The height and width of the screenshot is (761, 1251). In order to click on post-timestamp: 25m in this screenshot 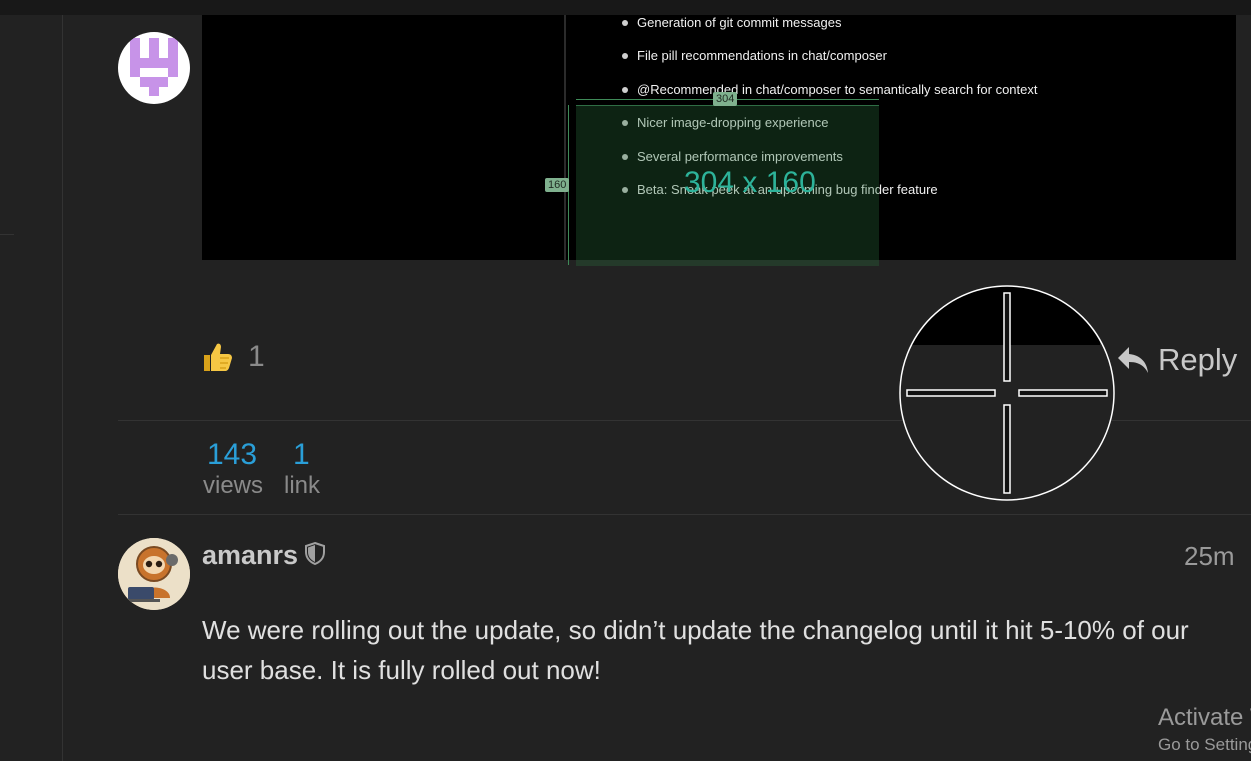, I will do `click(1209, 556)`.